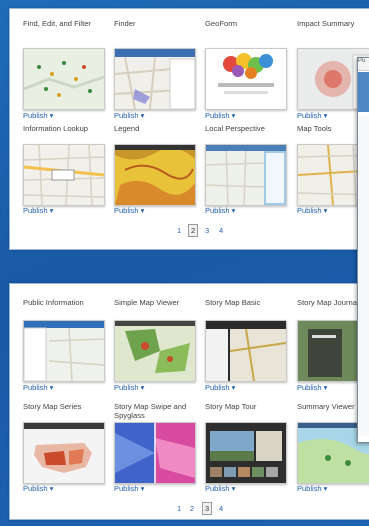 The width and height of the screenshot is (369, 526). What do you see at coordinates (150, 411) in the screenshot?
I see `item-title: Story Map Swipe and Spyglass` at bounding box center [150, 411].